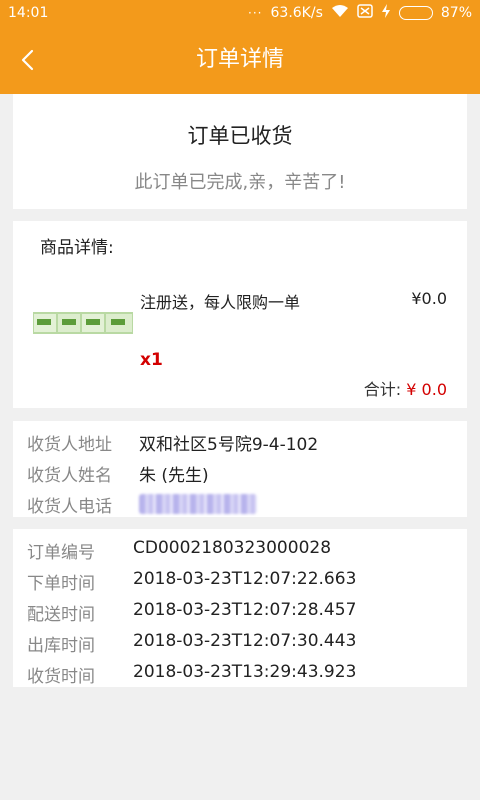  What do you see at coordinates (151, 360) in the screenshot?
I see `product-quantity: x1` at bounding box center [151, 360].